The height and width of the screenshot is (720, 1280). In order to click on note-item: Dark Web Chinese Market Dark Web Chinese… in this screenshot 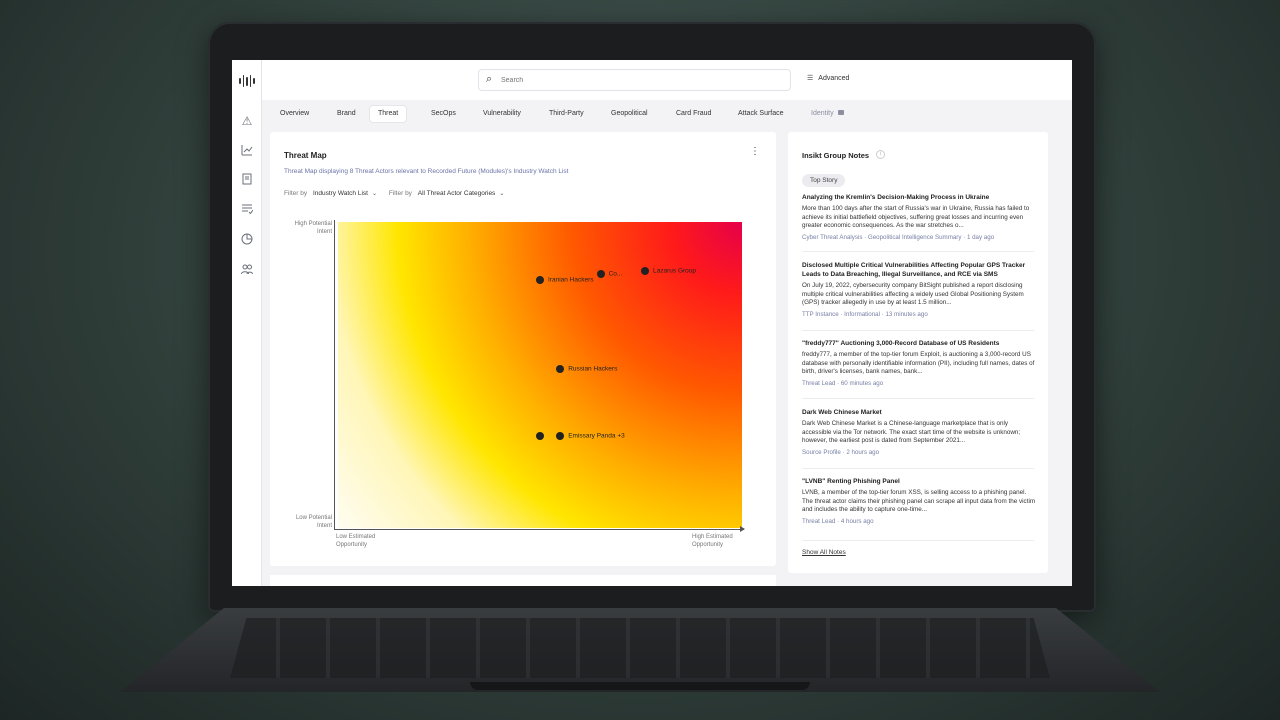, I will do `click(920, 432)`.